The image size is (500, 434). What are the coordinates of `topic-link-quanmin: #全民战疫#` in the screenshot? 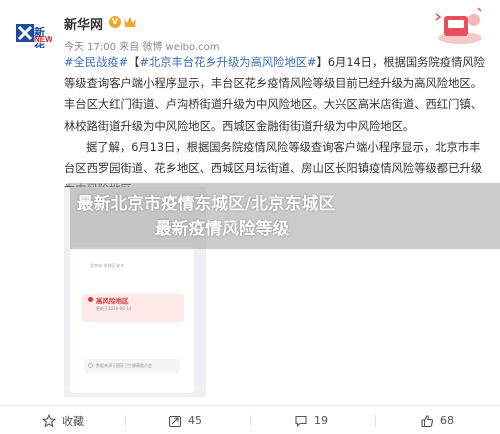 It's located at (96, 62).